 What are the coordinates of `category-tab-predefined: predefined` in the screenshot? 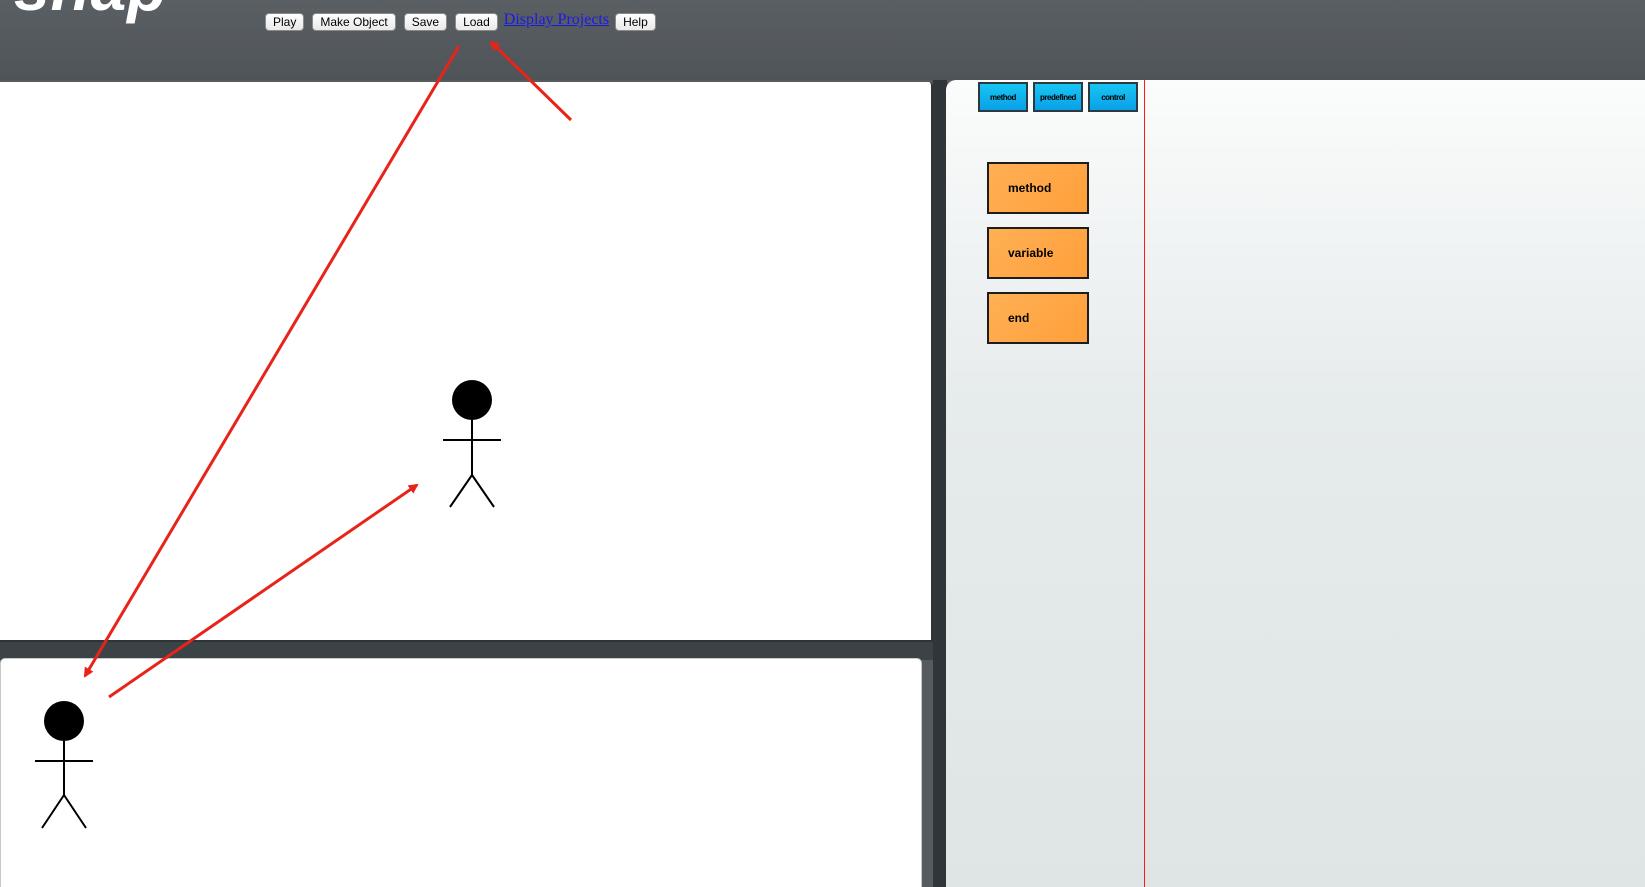 It's located at (1058, 97).